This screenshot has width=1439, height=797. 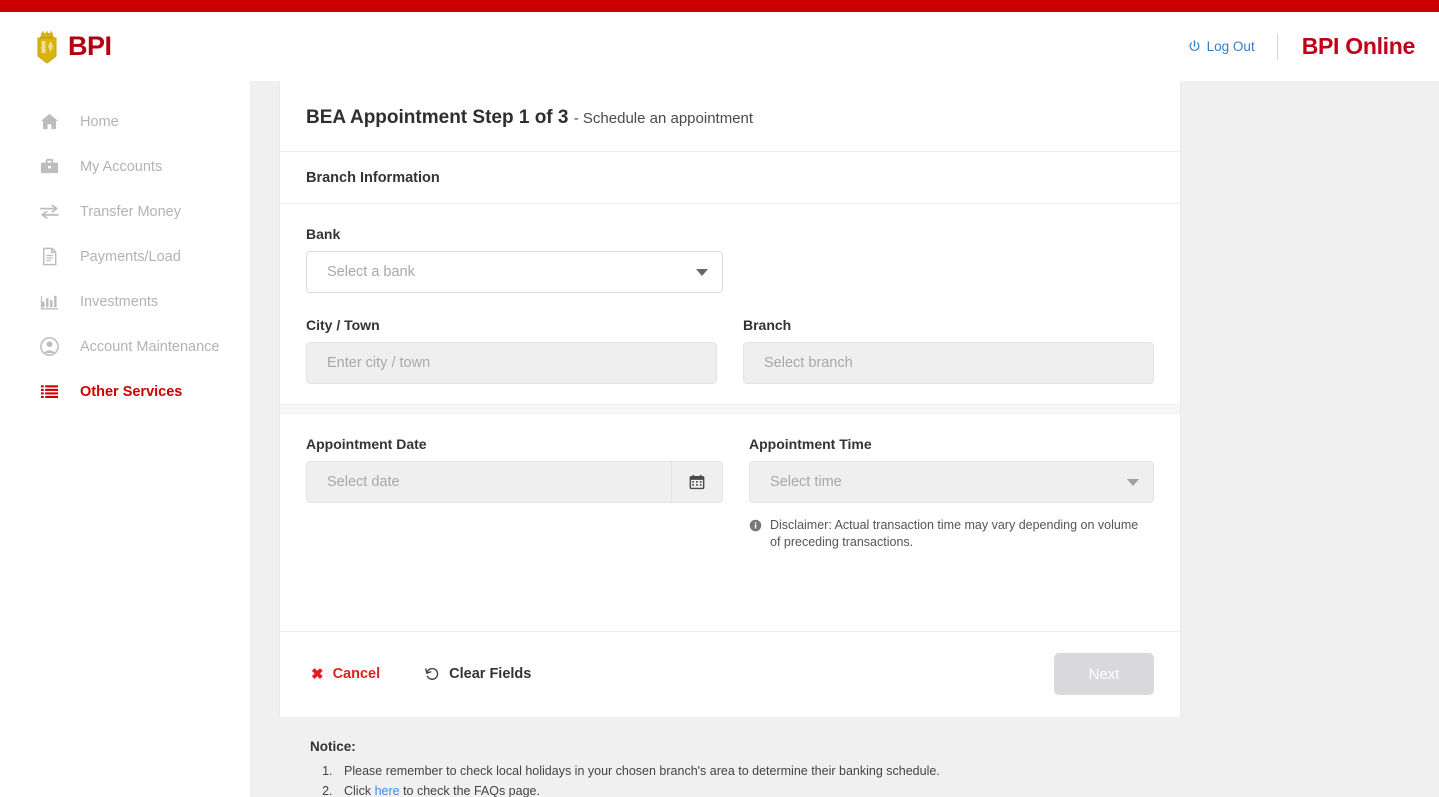 What do you see at coordinates (387, 790) in the screenshot?
I see `faq-link: here` at bounding box center [387, 790].